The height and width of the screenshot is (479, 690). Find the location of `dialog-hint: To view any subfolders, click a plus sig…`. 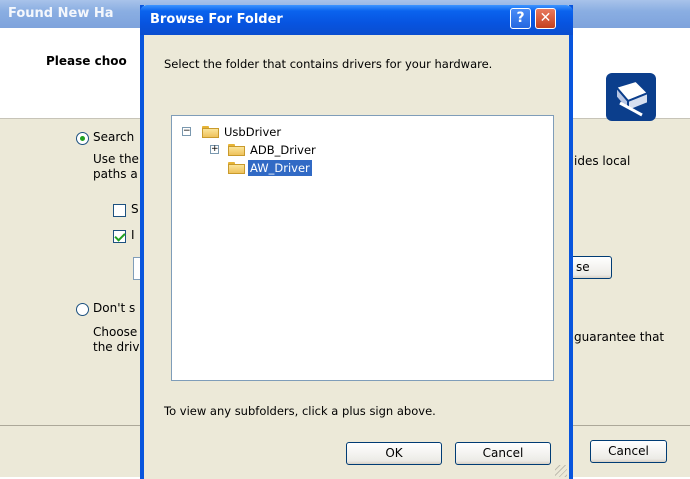

dialog-hint: To view any subfolders, click a plus sig… is located at coordinates (300, 411).